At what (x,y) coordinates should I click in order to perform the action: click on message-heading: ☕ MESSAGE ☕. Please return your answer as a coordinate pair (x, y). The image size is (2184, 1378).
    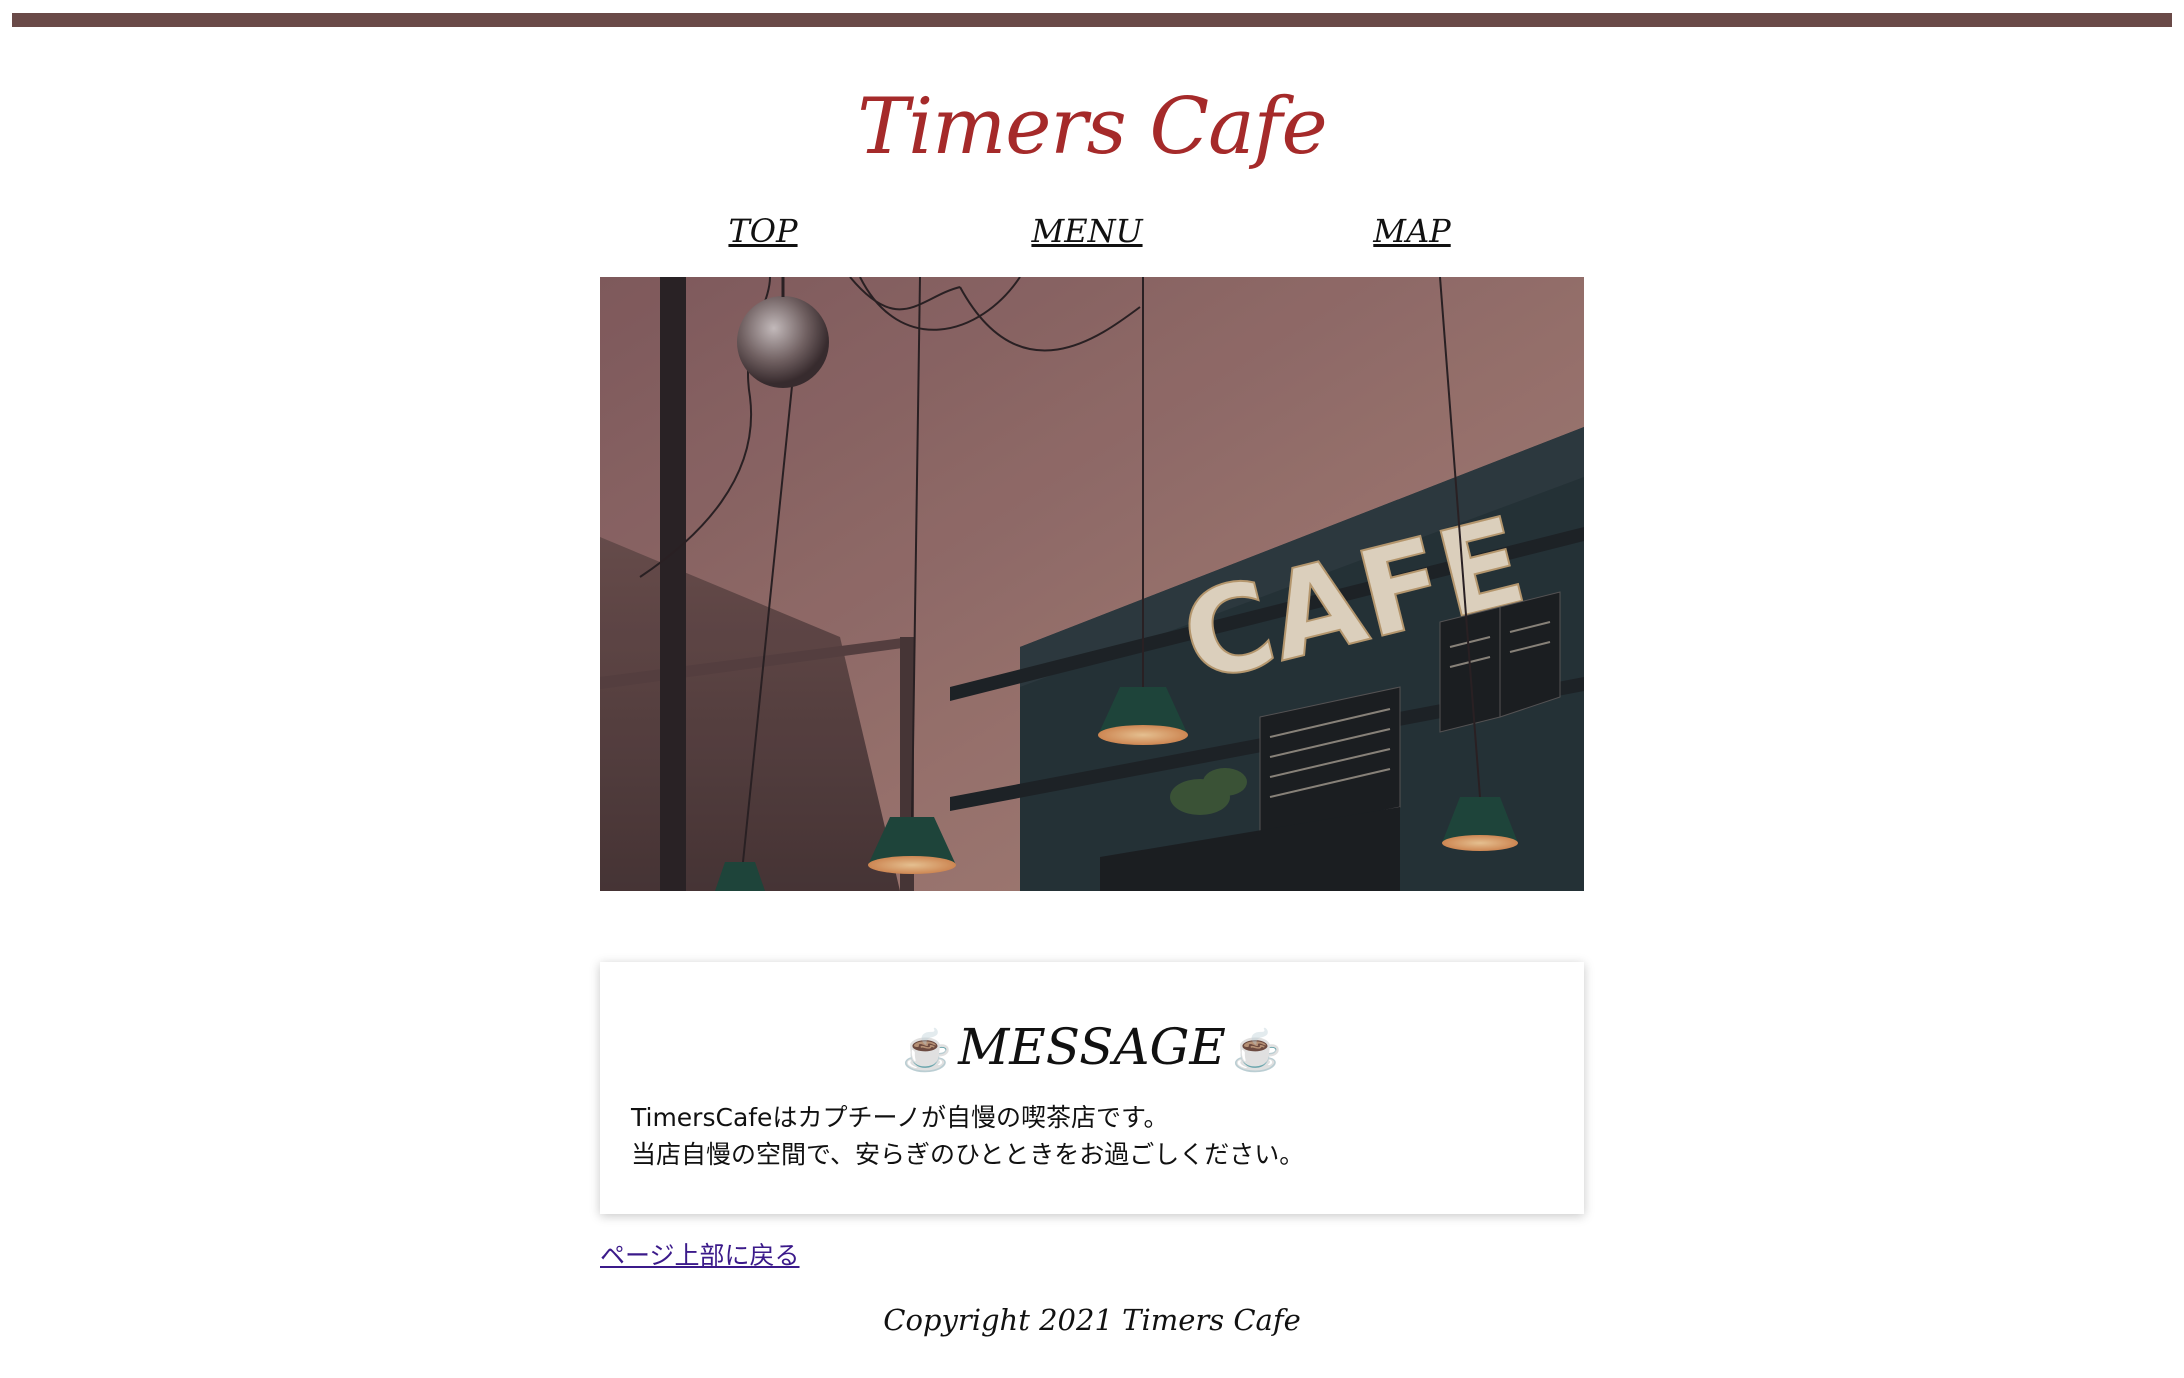
    Looking at the image, I should click on (1092, 1049).